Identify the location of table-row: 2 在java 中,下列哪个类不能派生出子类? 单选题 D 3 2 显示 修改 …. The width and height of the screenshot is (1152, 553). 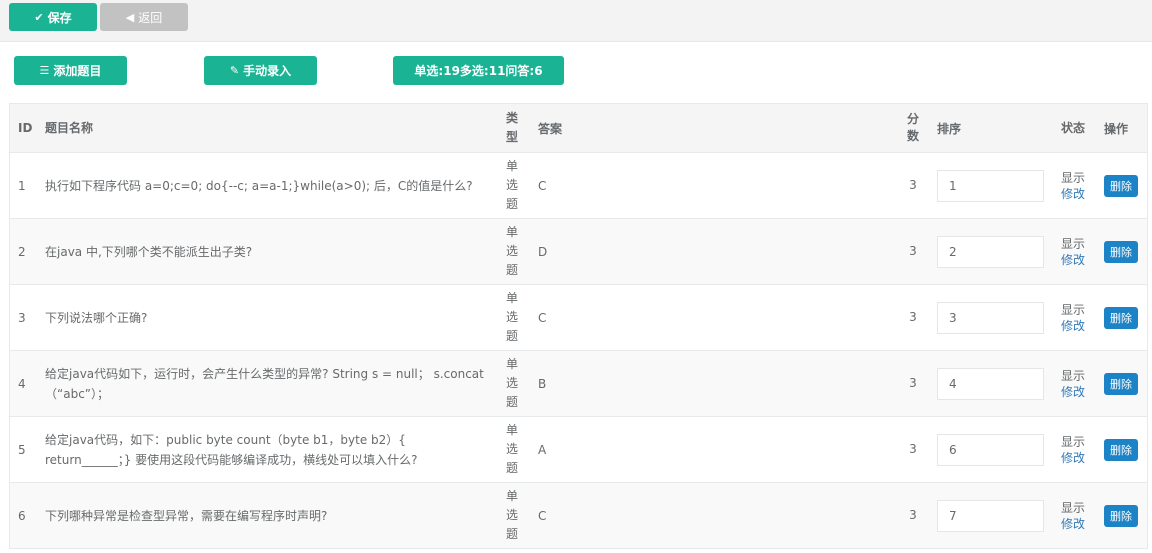
(578, 252).